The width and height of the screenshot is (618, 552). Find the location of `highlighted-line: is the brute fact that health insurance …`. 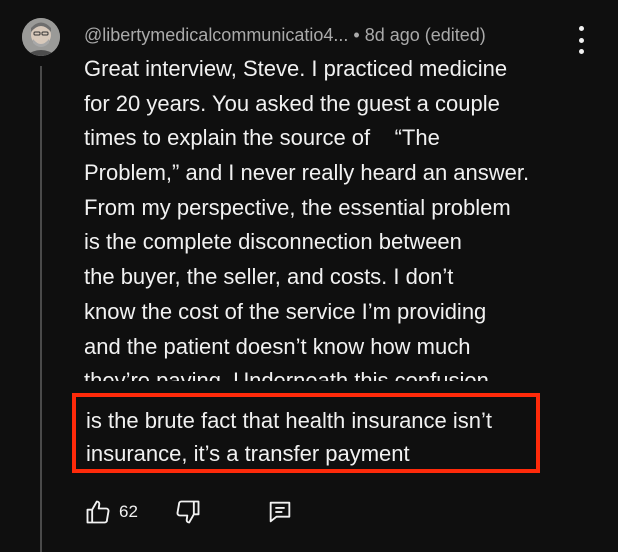

highlighted-line: is the brute fact that health insurance … is located at coordinates (289, 420).